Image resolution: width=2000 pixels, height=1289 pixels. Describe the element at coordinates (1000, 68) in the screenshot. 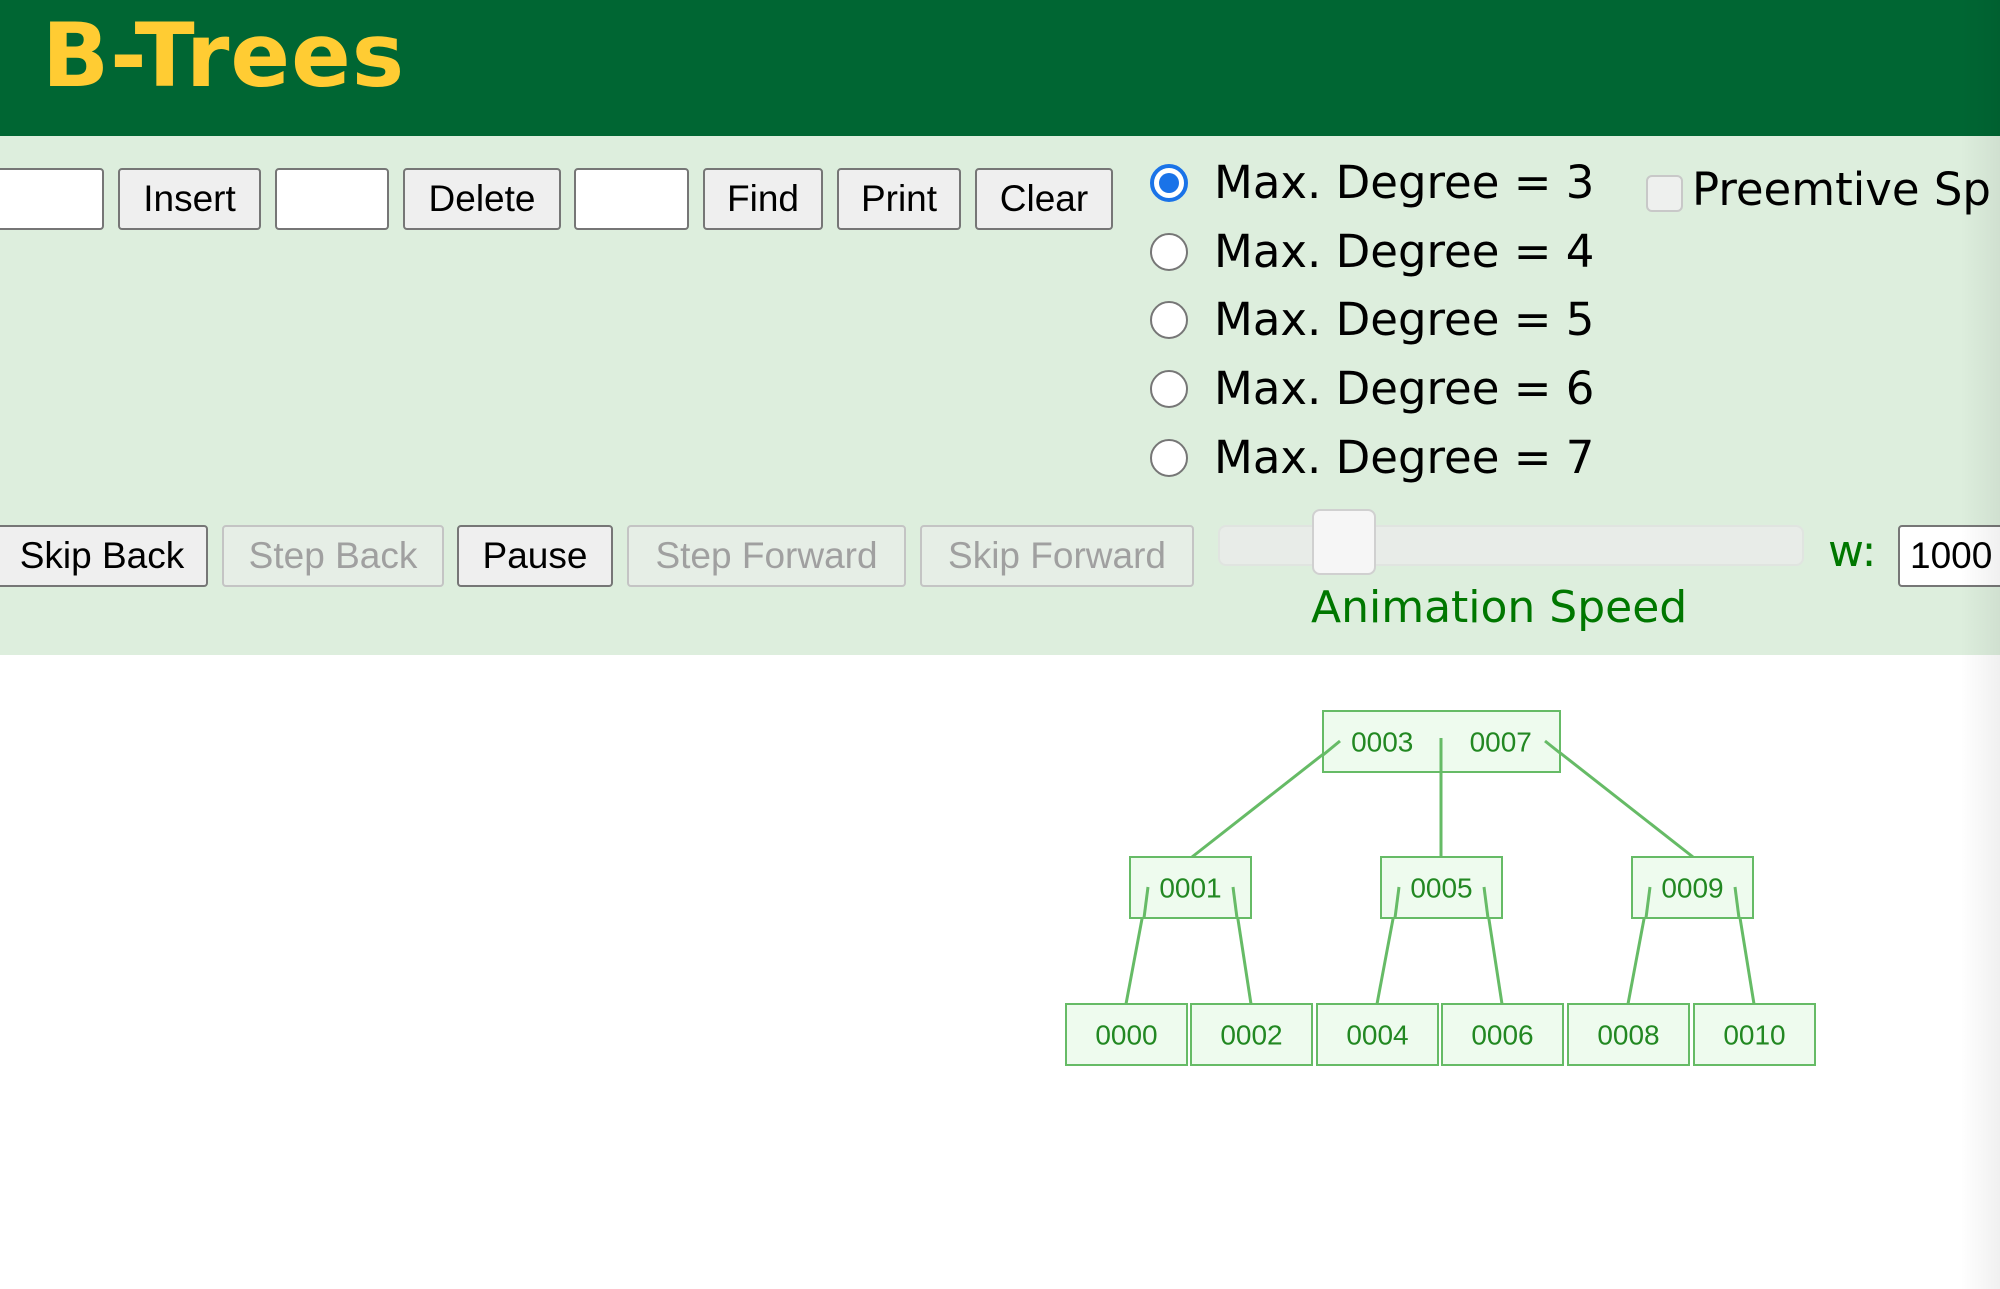

I see `header: B-Trees` at that location.